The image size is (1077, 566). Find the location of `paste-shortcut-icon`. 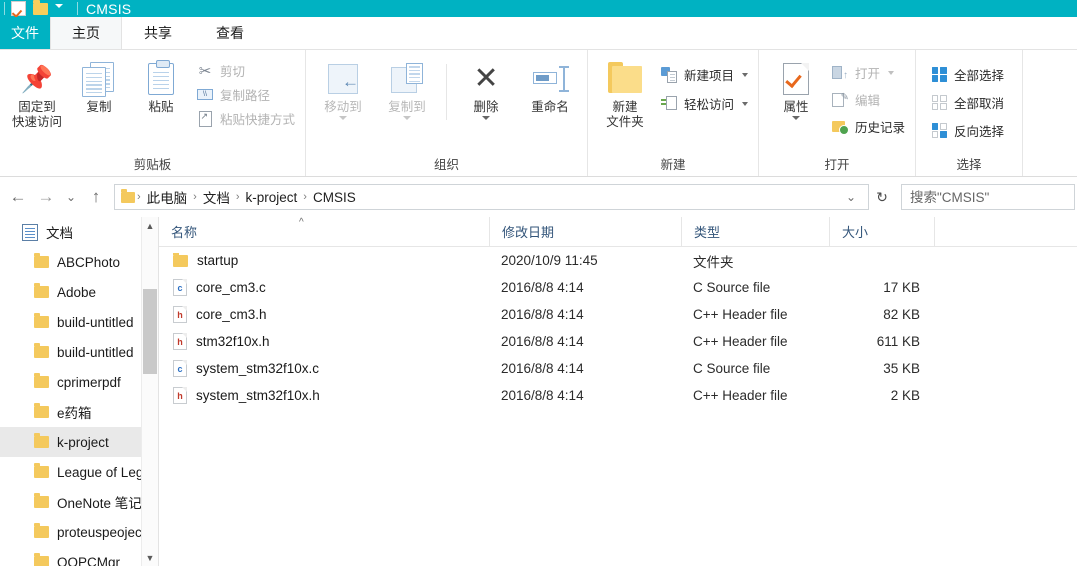

paste-shortcut-icon is located at coordinates (205, 119).